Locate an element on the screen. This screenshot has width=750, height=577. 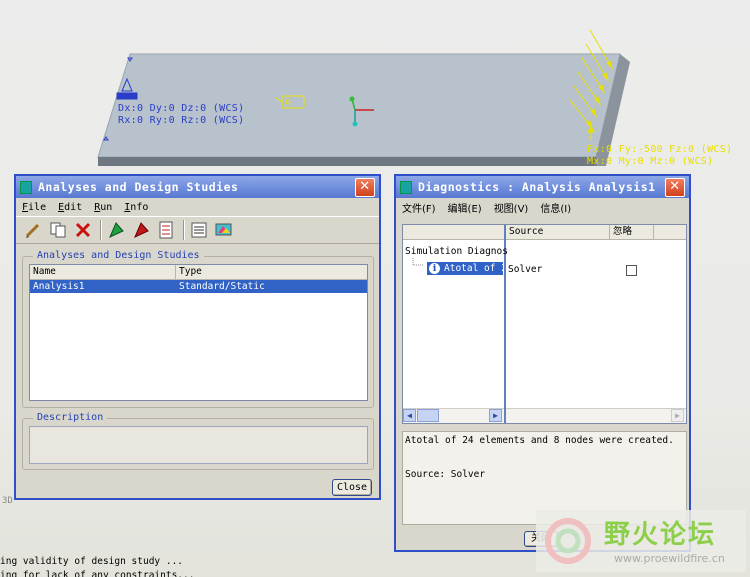
diagnostics-menubar: 文件(F) 编辑(E) 视图(V) 信息(I) is located at coordinates (542, 207).